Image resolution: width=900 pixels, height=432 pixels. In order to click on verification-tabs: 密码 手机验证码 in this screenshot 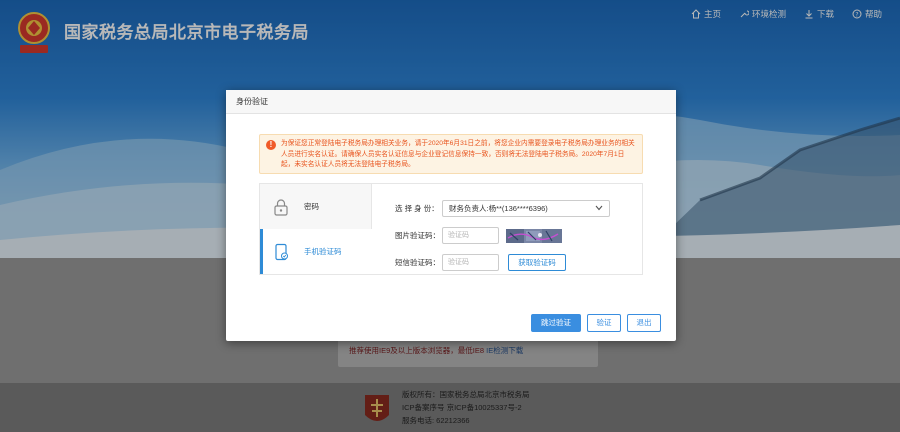, I will do `click(316, 229)`.